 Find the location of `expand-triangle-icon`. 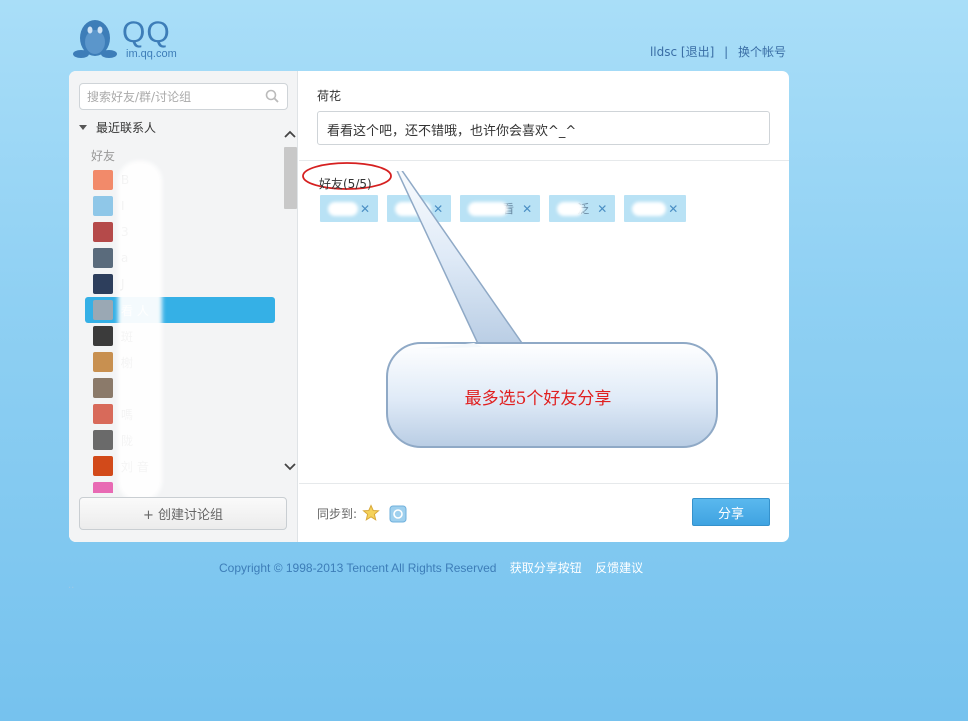

expand-triangle-icon is located at coordinates (83, 127).